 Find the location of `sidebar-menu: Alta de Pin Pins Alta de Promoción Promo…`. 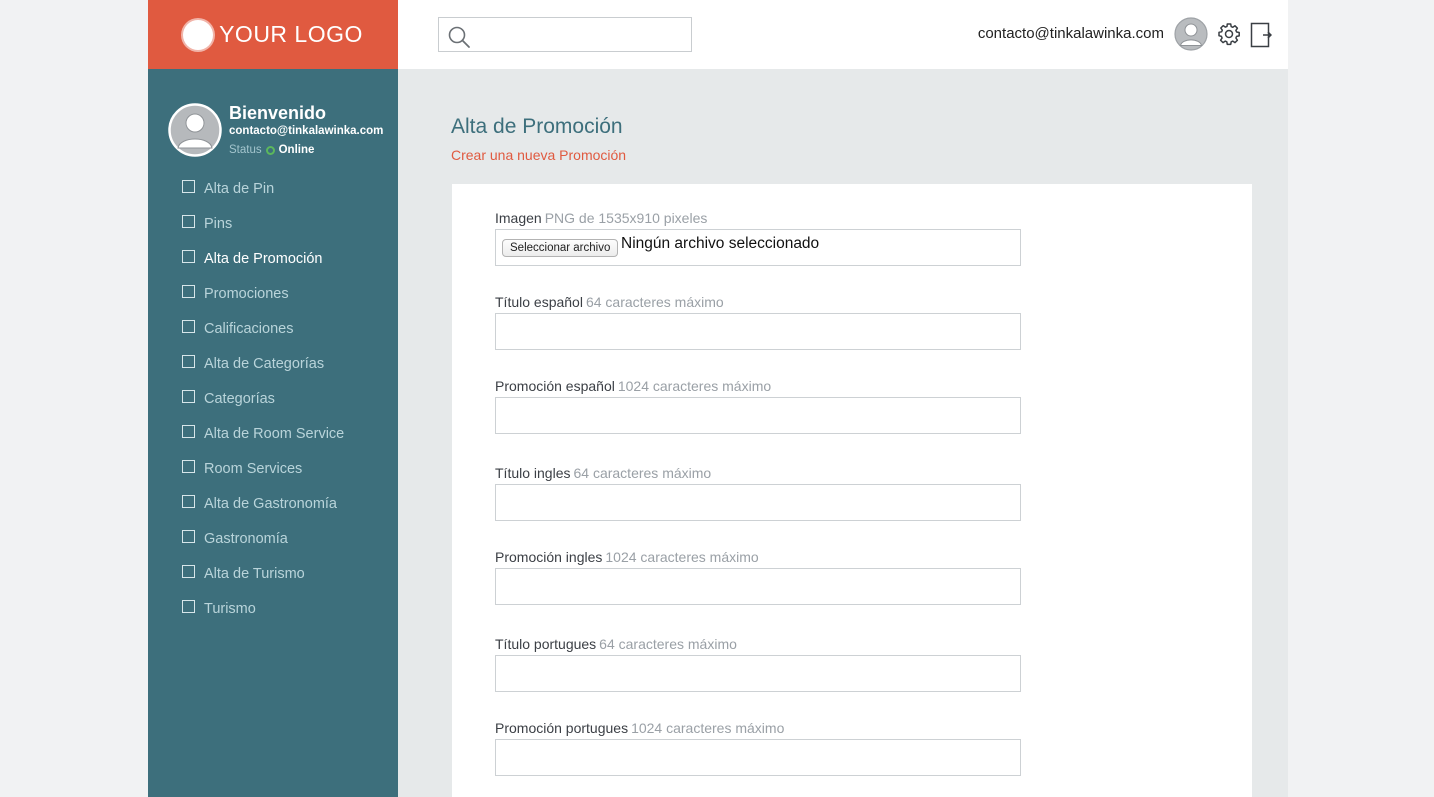

sidebar-menu: Alta de Pin Pins Alta de Promoción Promo… is located at coordinates (263, 406).